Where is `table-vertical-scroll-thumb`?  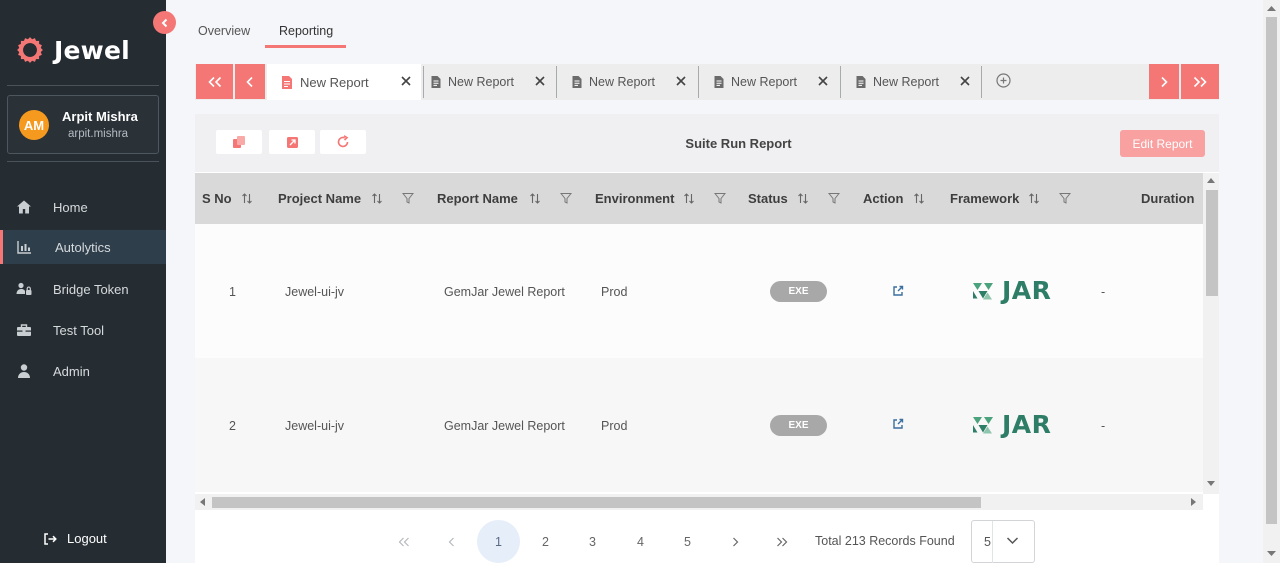
table-vertical-scroll-thumb is located at coordinates (1212, 243).